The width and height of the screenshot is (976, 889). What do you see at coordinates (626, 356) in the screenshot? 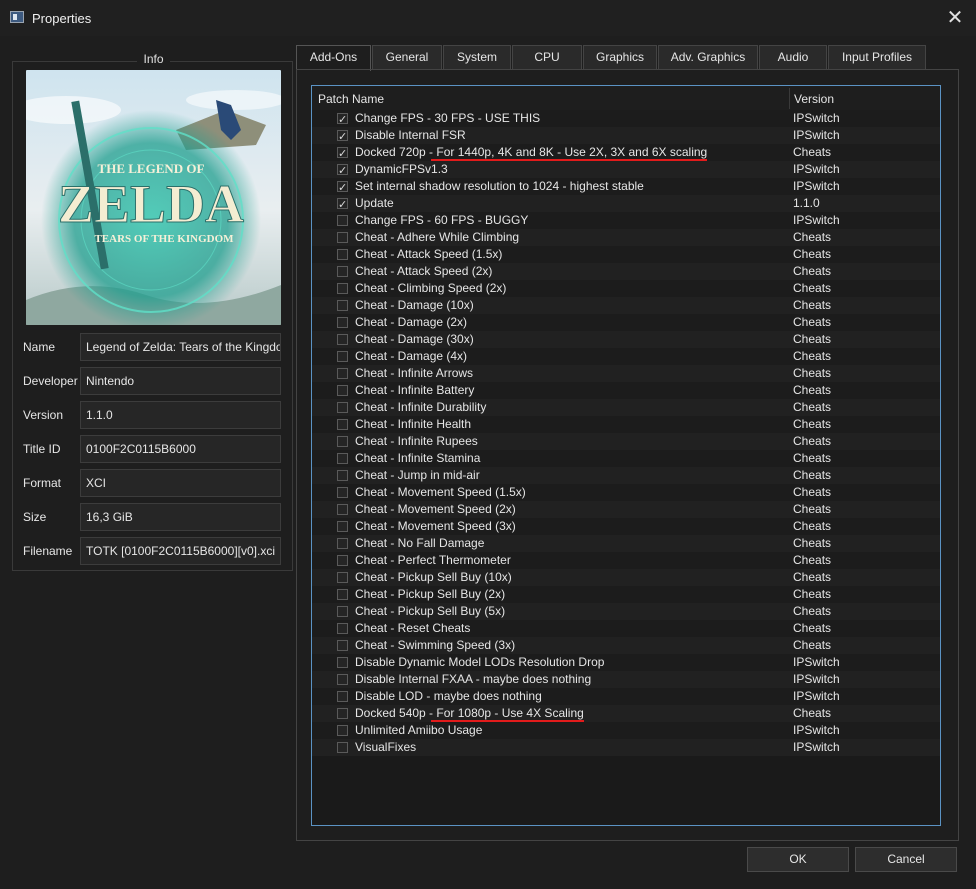
I see `table-row: Cheat - Damage (4x) Cheats` at bounding box center [626, 356].